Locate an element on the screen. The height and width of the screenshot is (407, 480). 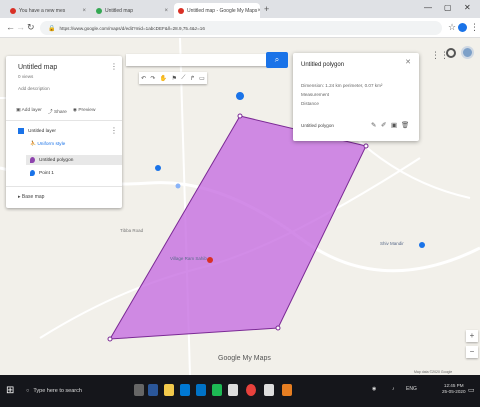
layer-checkbox is located at coordinates (21, 131).